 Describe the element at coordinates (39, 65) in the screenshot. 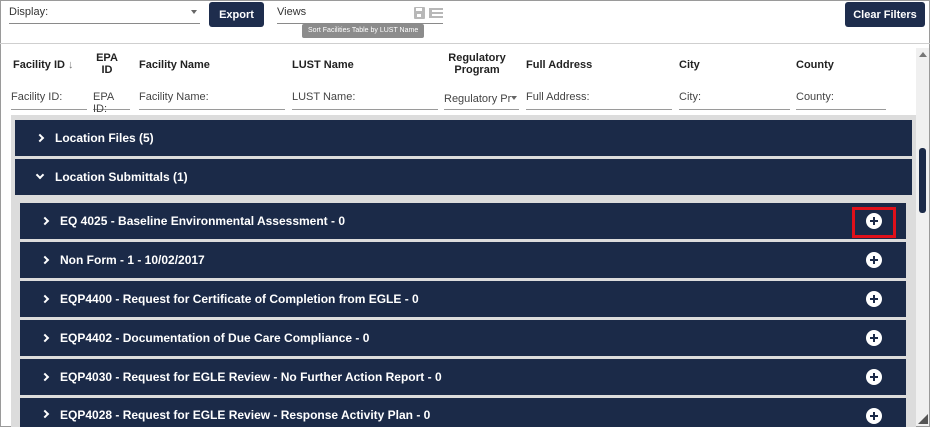

I see `column-label: Facility ID` at that location.